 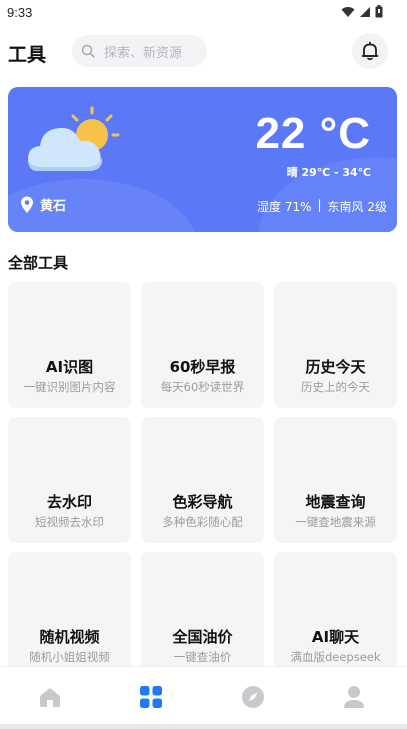 What do you see at coordinates (69, 387) in the screenshot?
I see `tool-desc: 一键识别图片内容` at bounding box center [69, 387].